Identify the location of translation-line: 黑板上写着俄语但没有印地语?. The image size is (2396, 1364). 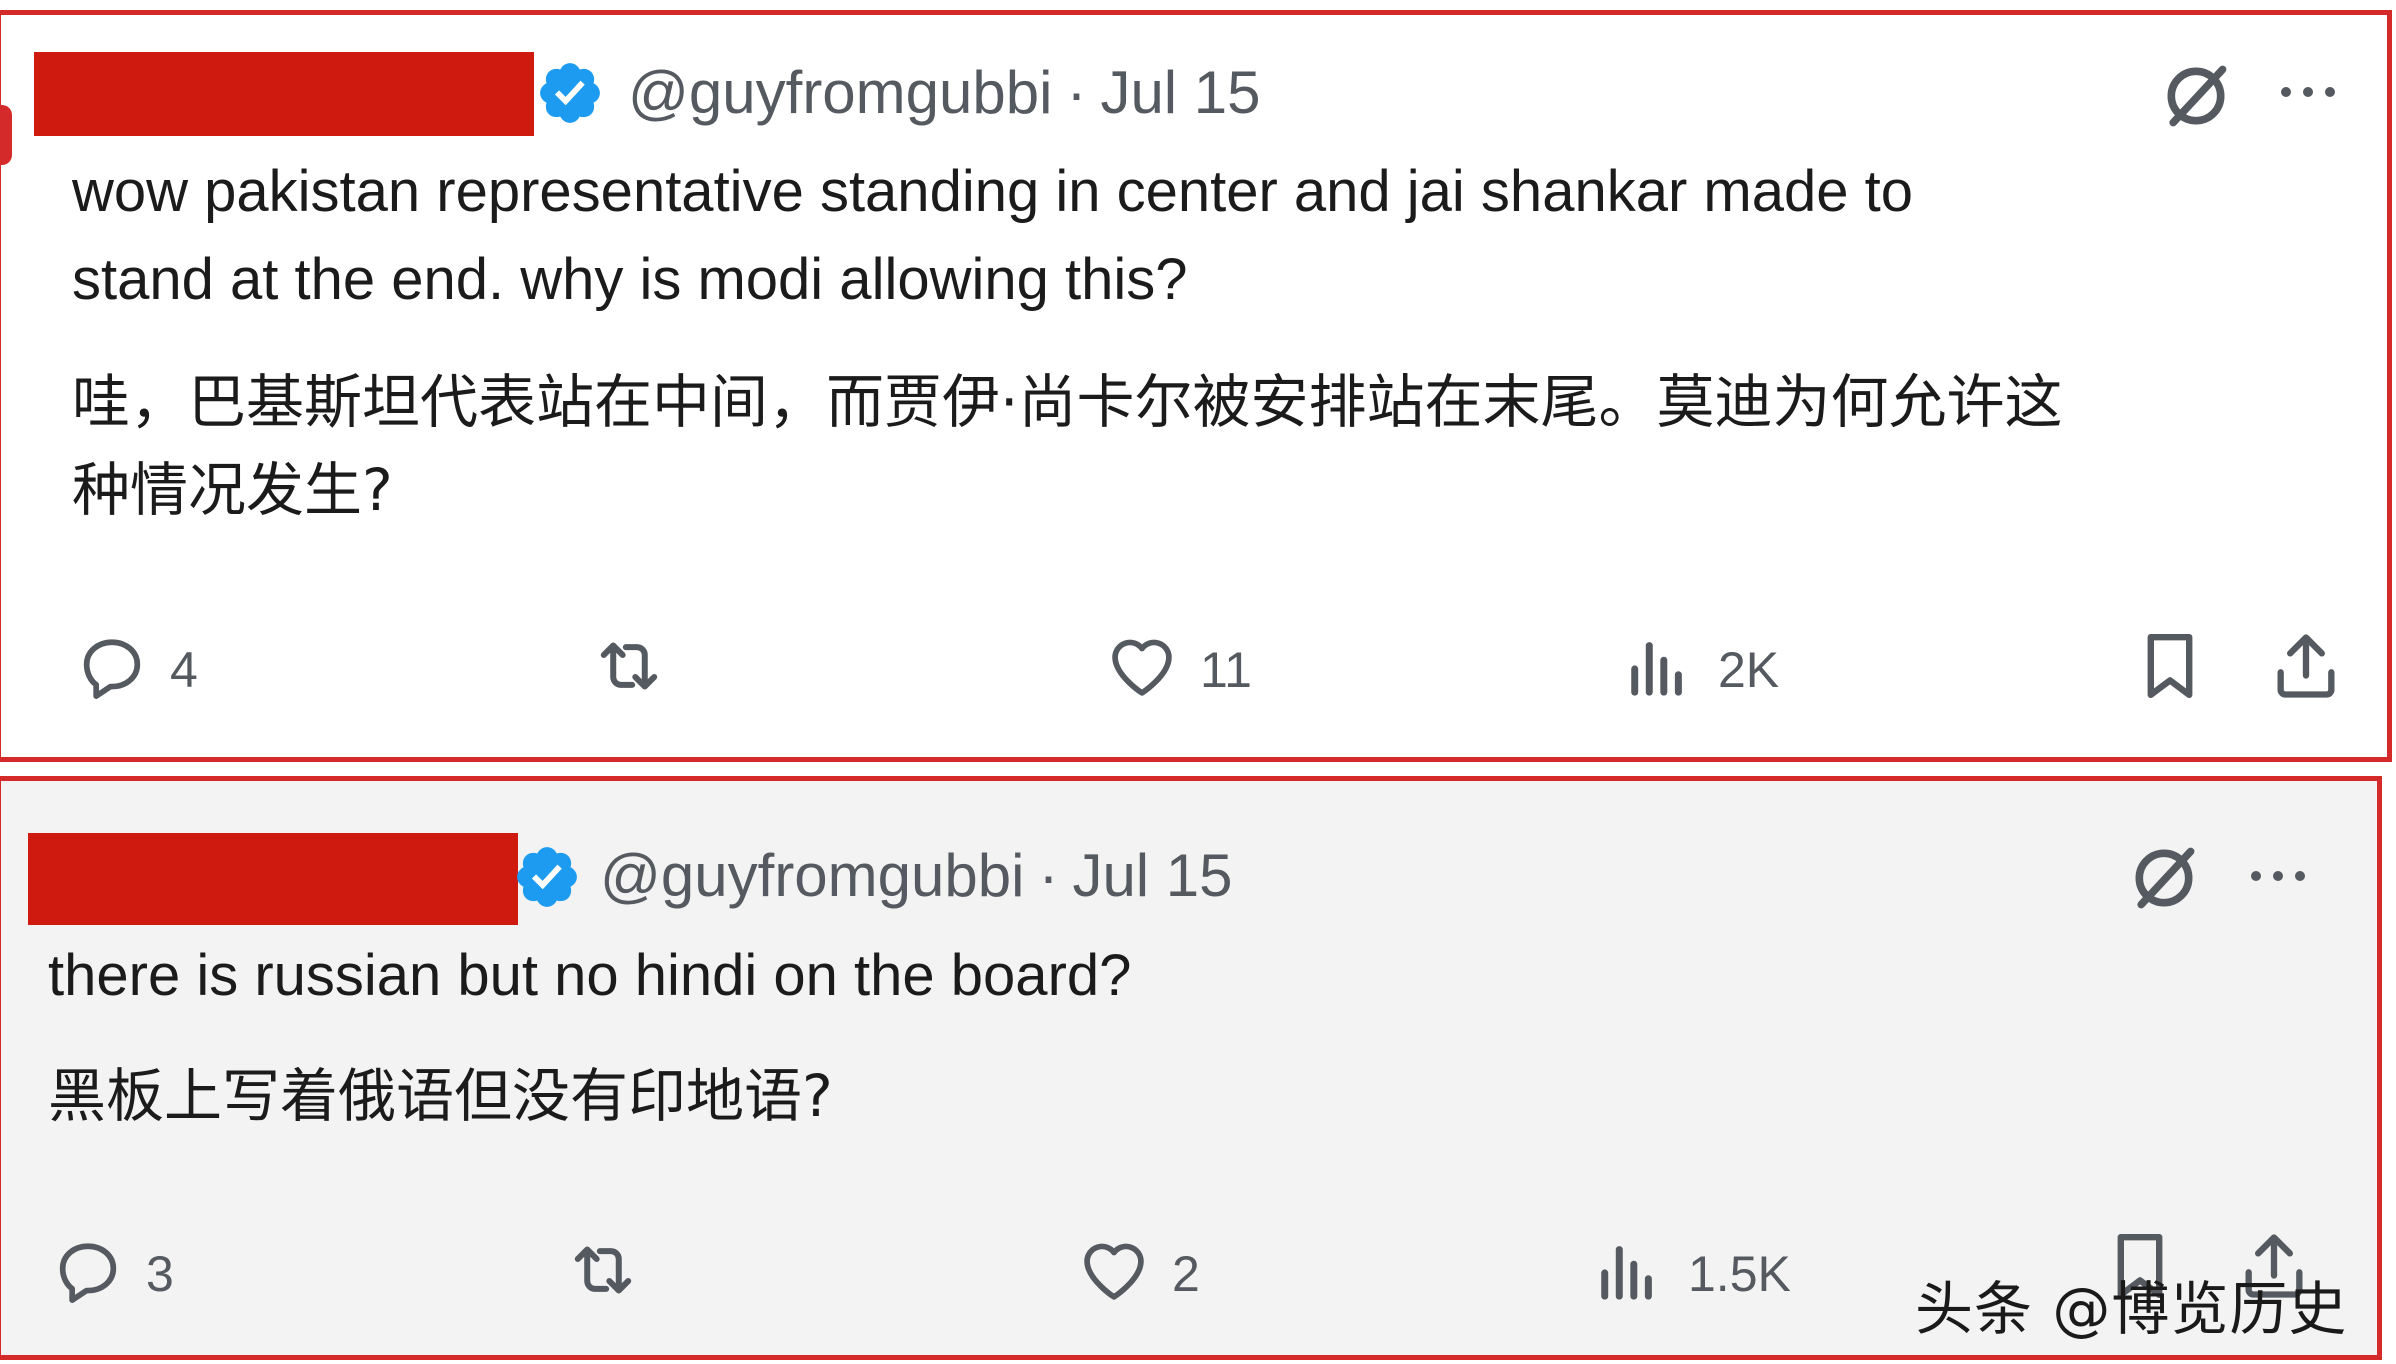
(440, 1096).